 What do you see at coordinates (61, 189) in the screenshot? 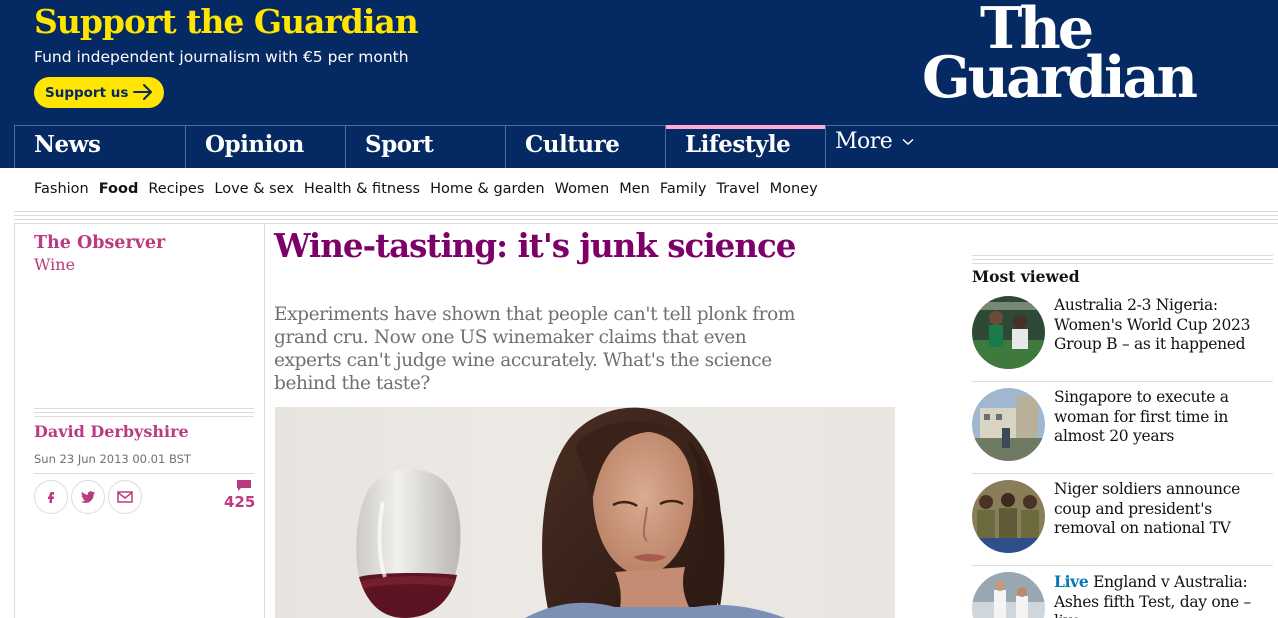
I see `subnav-fashion: Fashion` at bounding box center [61, 189].